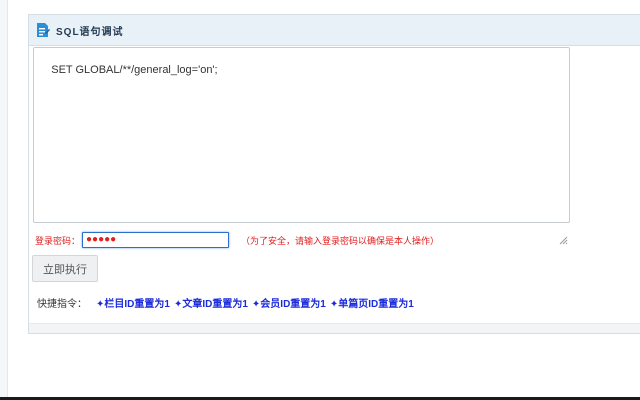 The image size is (640, 400). I want to click on password-label: 登录密码：, so click(58, 240).